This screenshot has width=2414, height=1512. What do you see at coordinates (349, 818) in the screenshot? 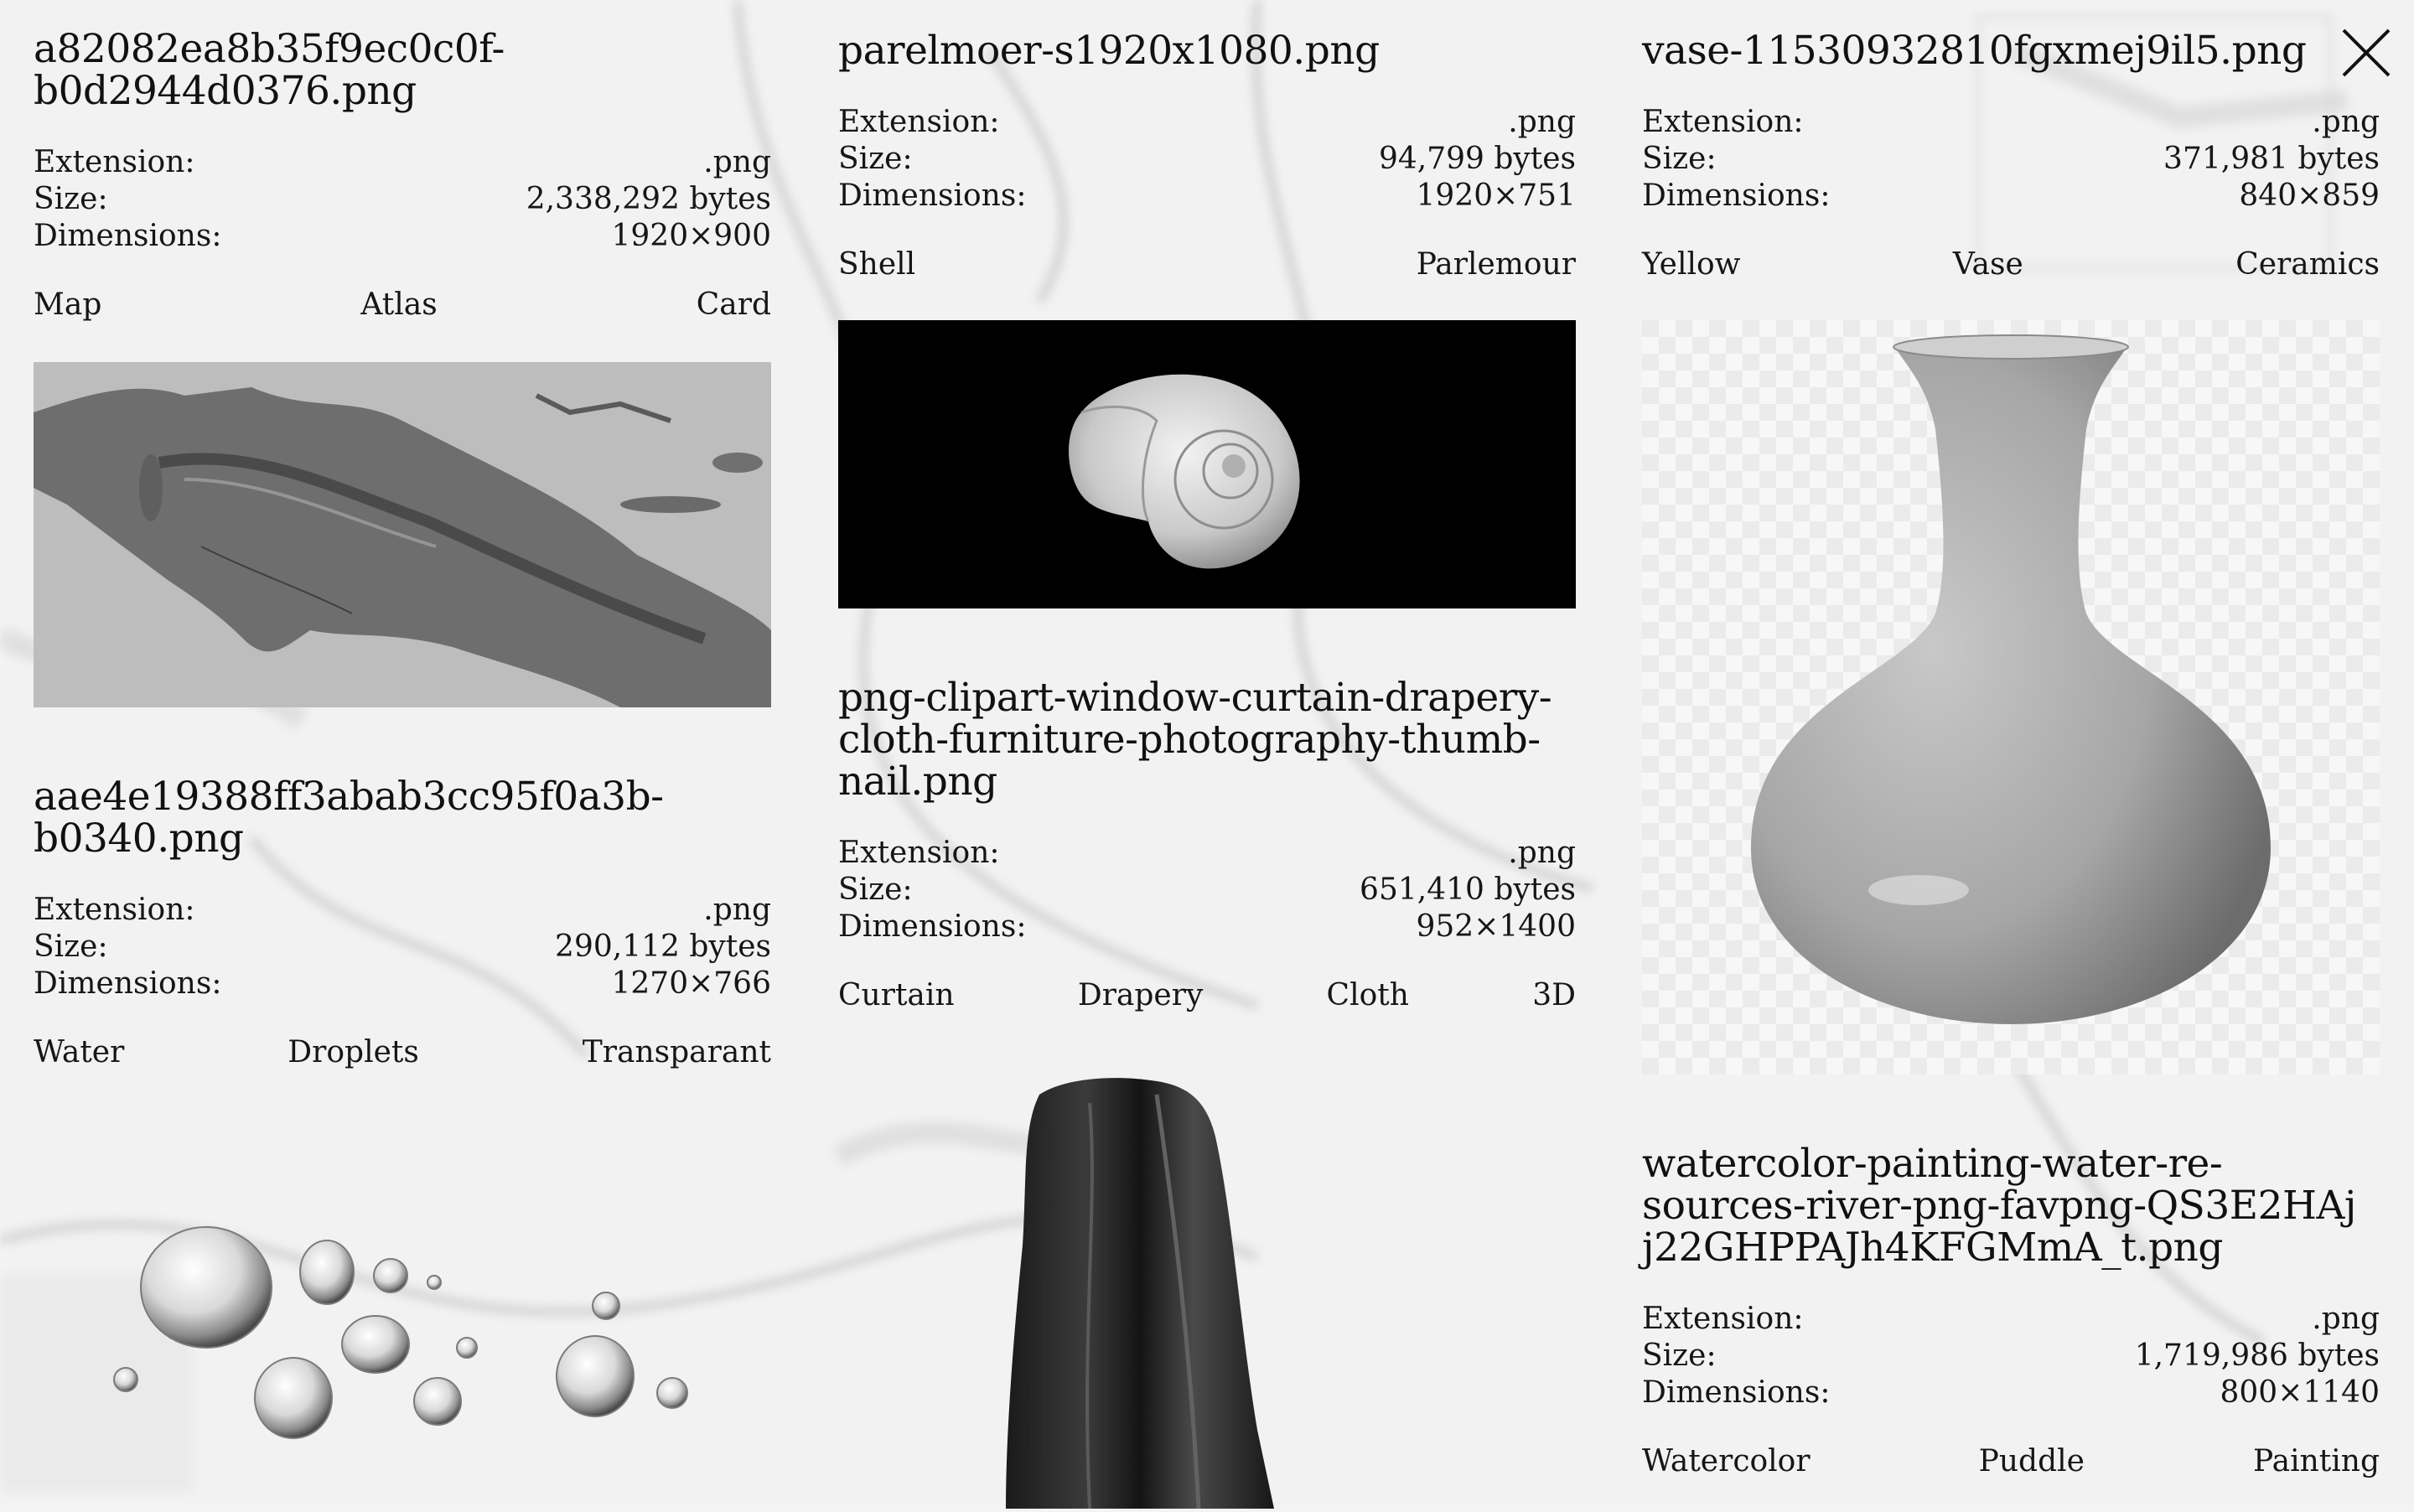
I see `file-name: aae4e19388ff3abab3cc95f0a3b-b0340.png` at bounding box center [349, 818].